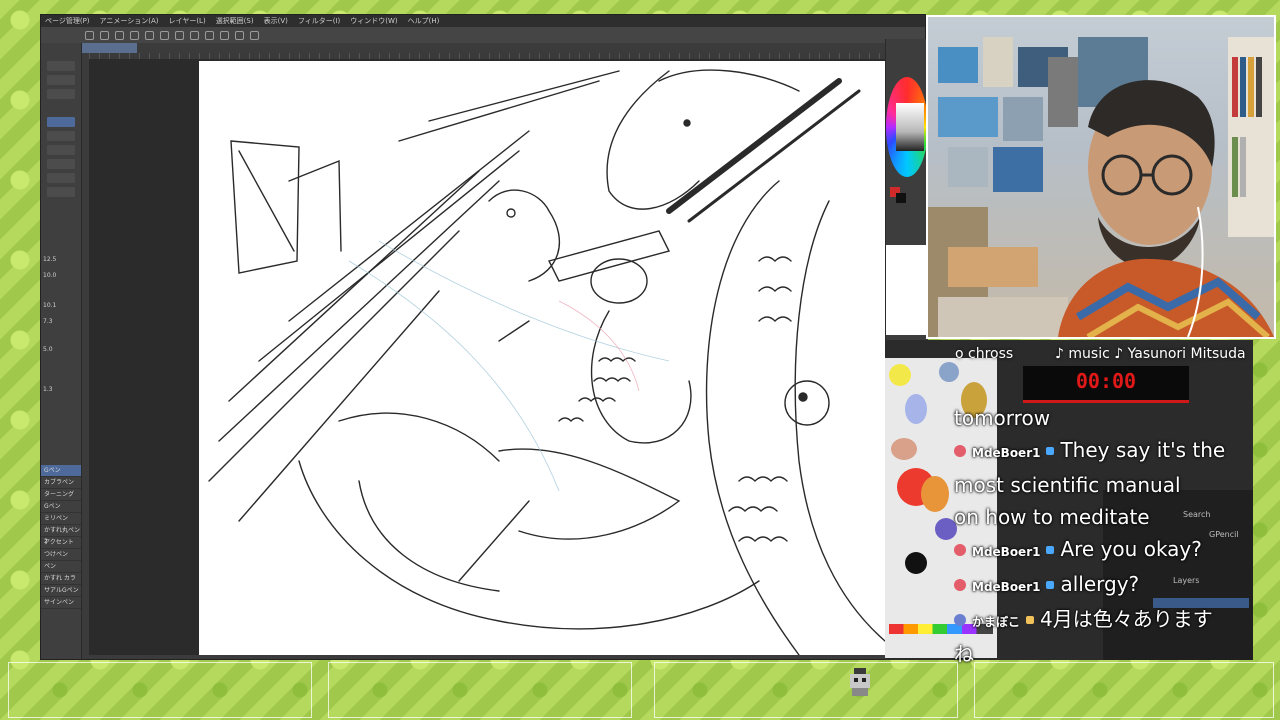 The image size is (1280, 720). Describe the element at coordinates (61, 276) in the screenshot. I see `brush-density-value: 10.0` at that location.